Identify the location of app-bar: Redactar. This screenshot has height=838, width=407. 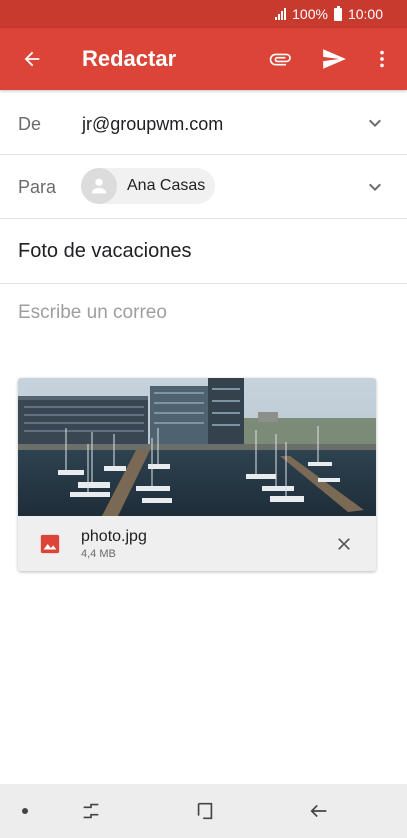
(203, 59).